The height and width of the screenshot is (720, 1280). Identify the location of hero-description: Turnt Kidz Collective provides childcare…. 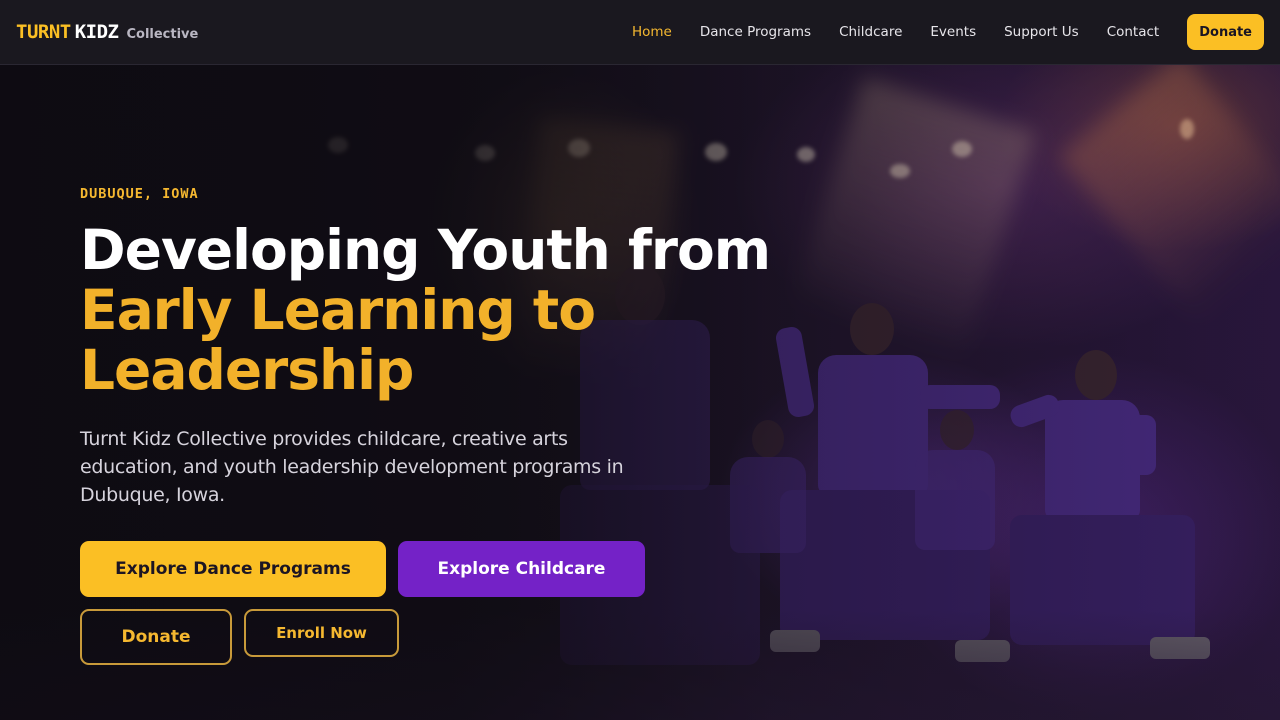
(352, 467).